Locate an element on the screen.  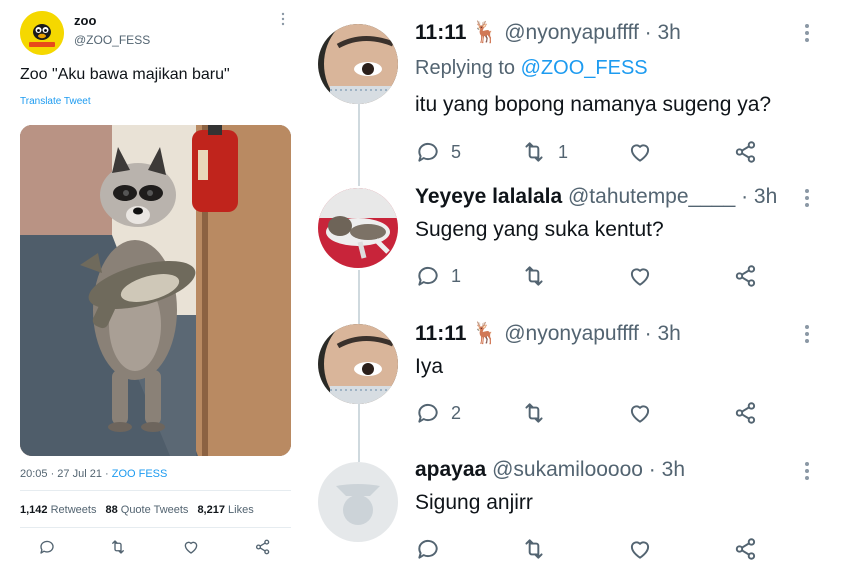
reply-button: 1 is located at coordinates (438, 276).